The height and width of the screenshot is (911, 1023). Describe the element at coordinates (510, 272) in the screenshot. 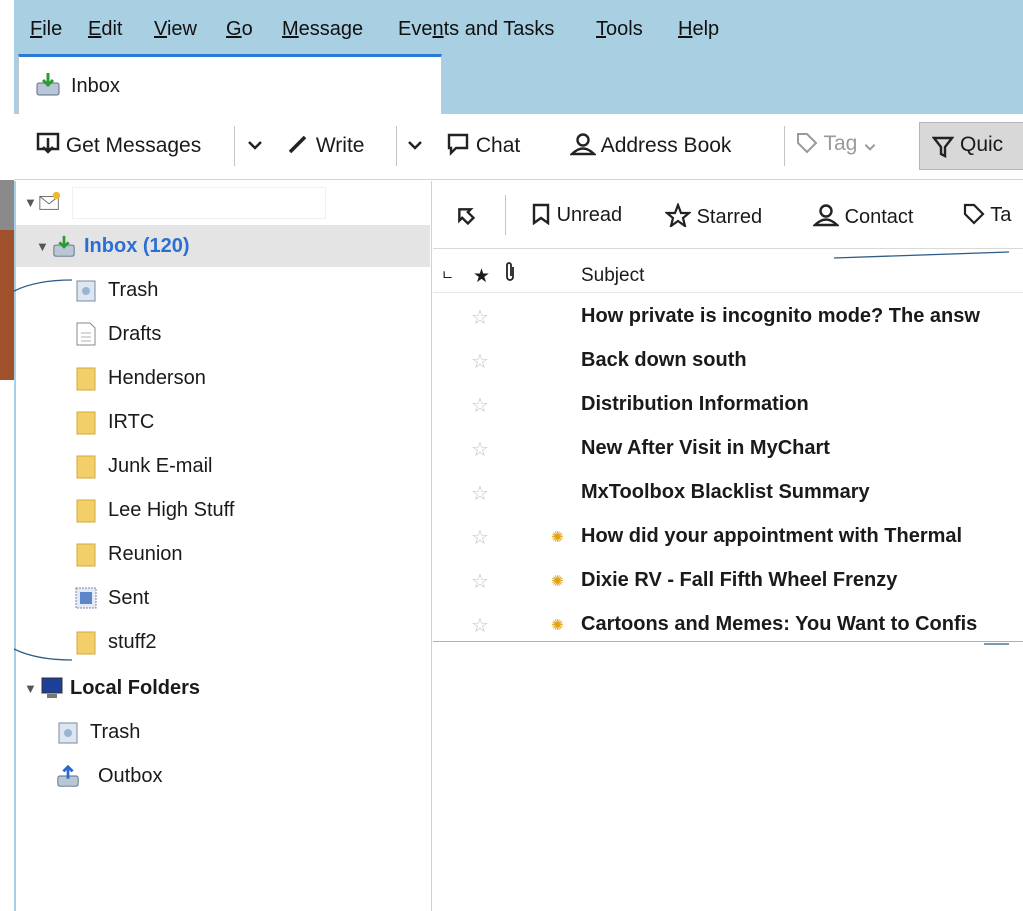

I see `attachment-column-icon` at that location.